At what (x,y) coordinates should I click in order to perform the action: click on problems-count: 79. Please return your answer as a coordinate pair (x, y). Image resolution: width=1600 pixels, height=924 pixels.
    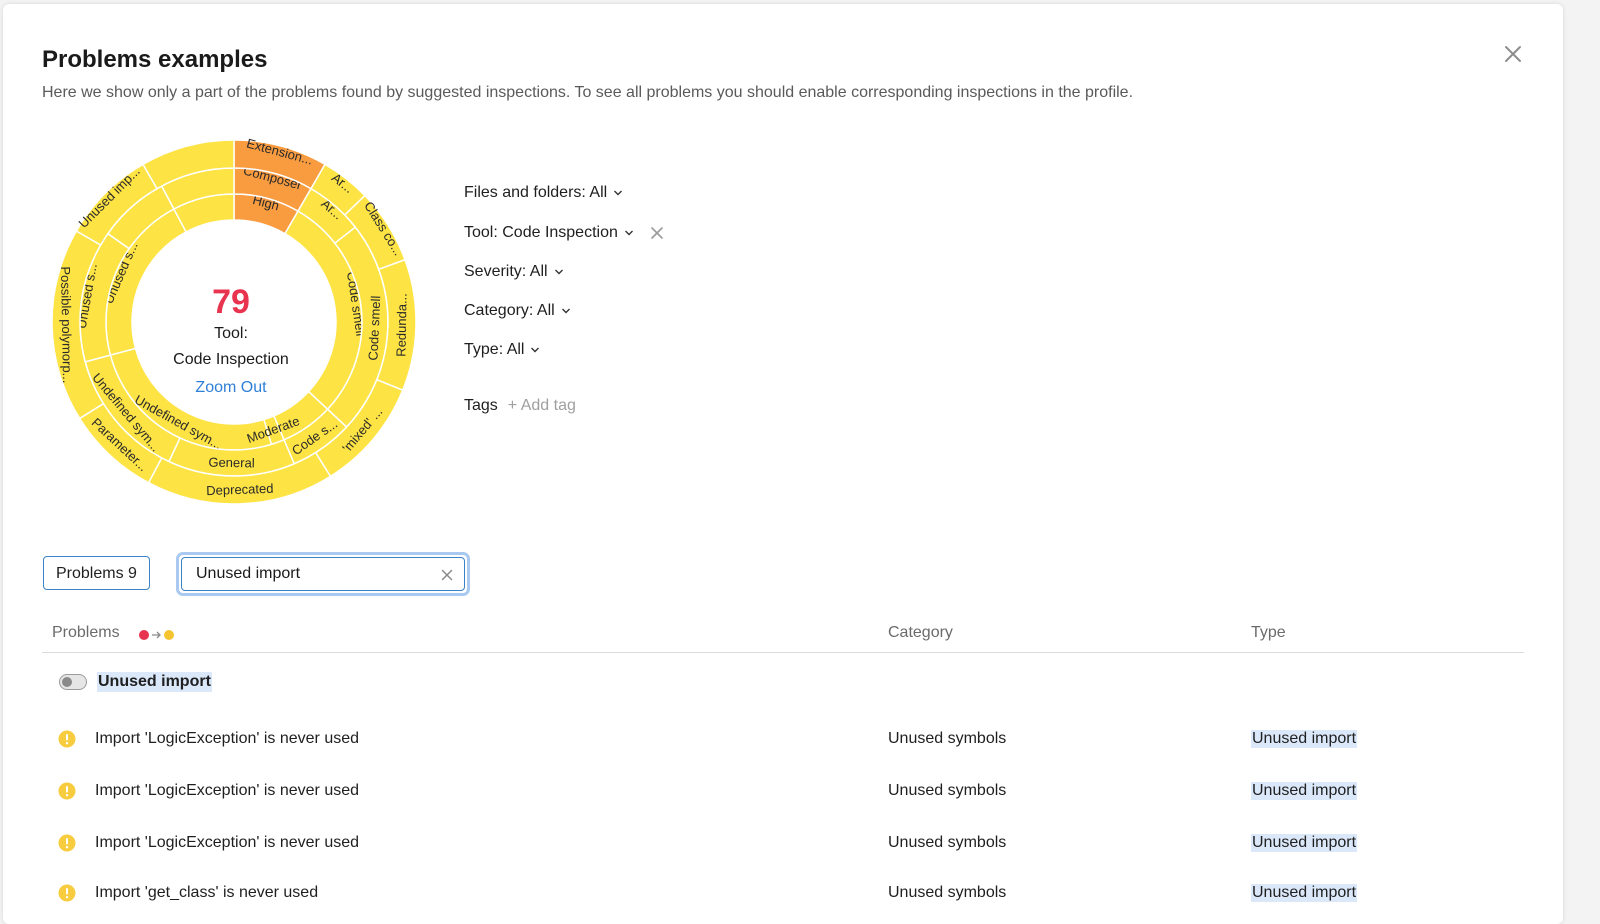
    Looking at the image, I should click on (231, 302).